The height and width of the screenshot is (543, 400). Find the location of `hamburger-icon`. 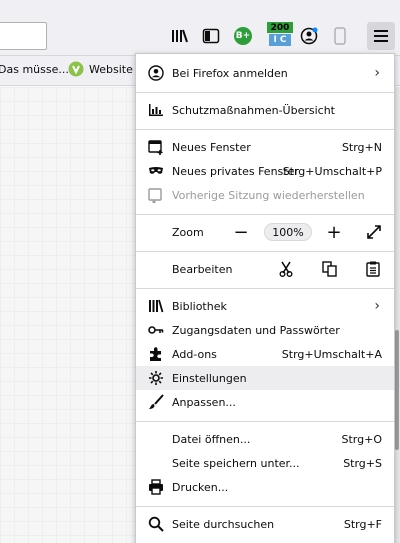

hamburger-icon is located at coordinates (381, 36).